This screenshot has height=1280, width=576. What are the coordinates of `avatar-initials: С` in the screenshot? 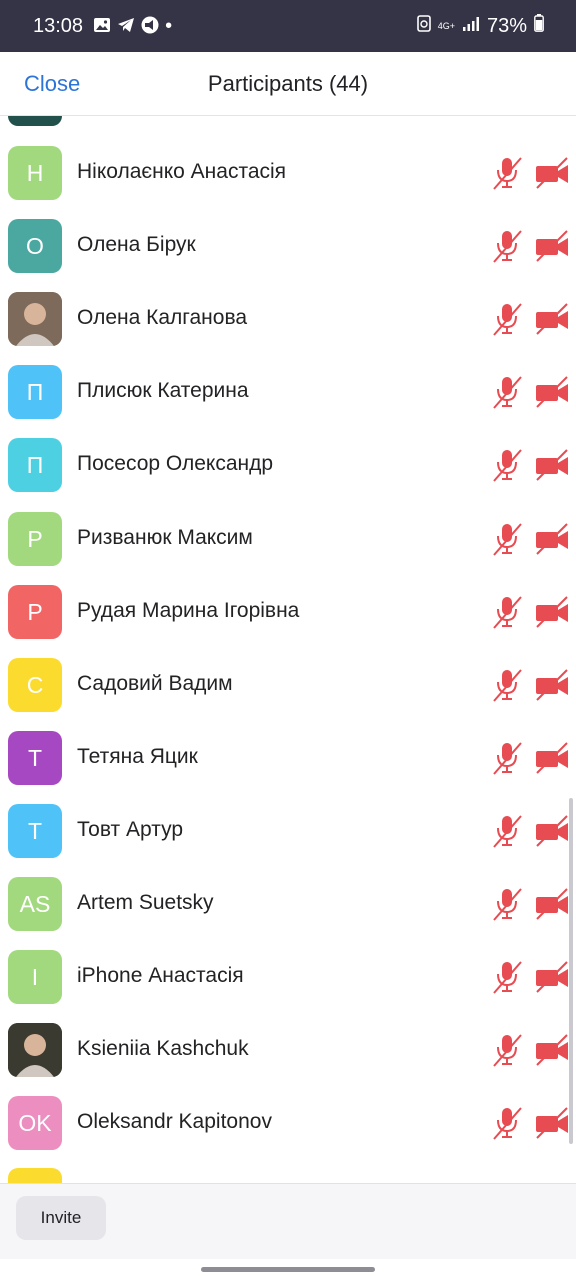 It's located at (35, 684).